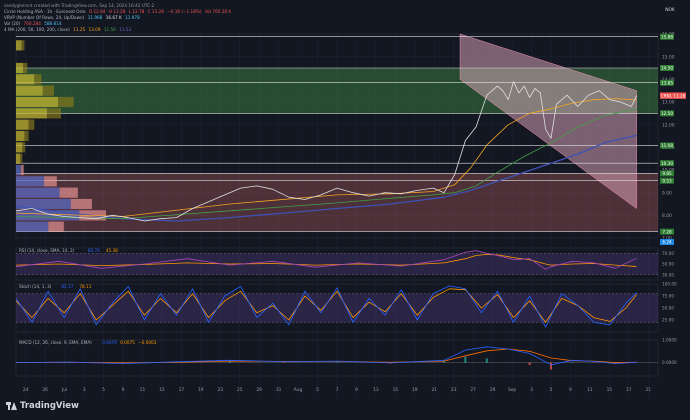  I want to click on level-label: 9.85, so click(667, 173).